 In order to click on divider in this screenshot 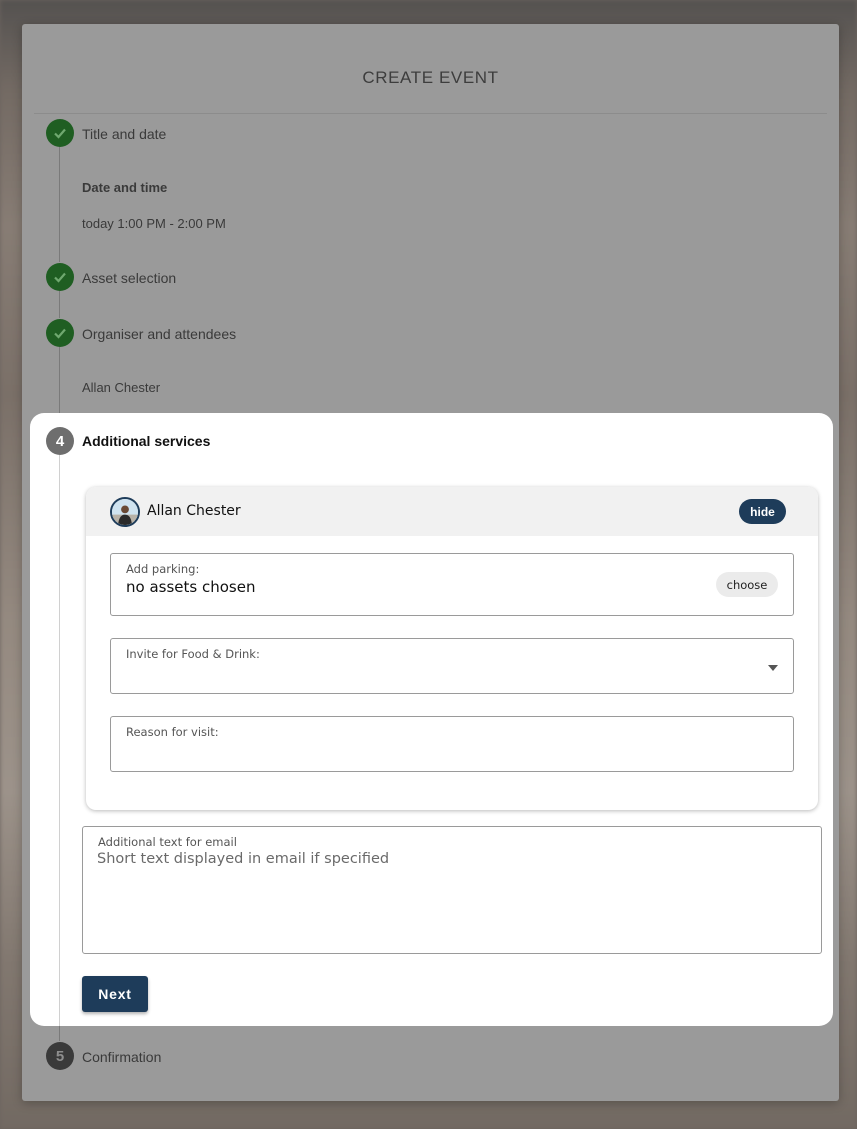, I will do `click(430, 113)`.